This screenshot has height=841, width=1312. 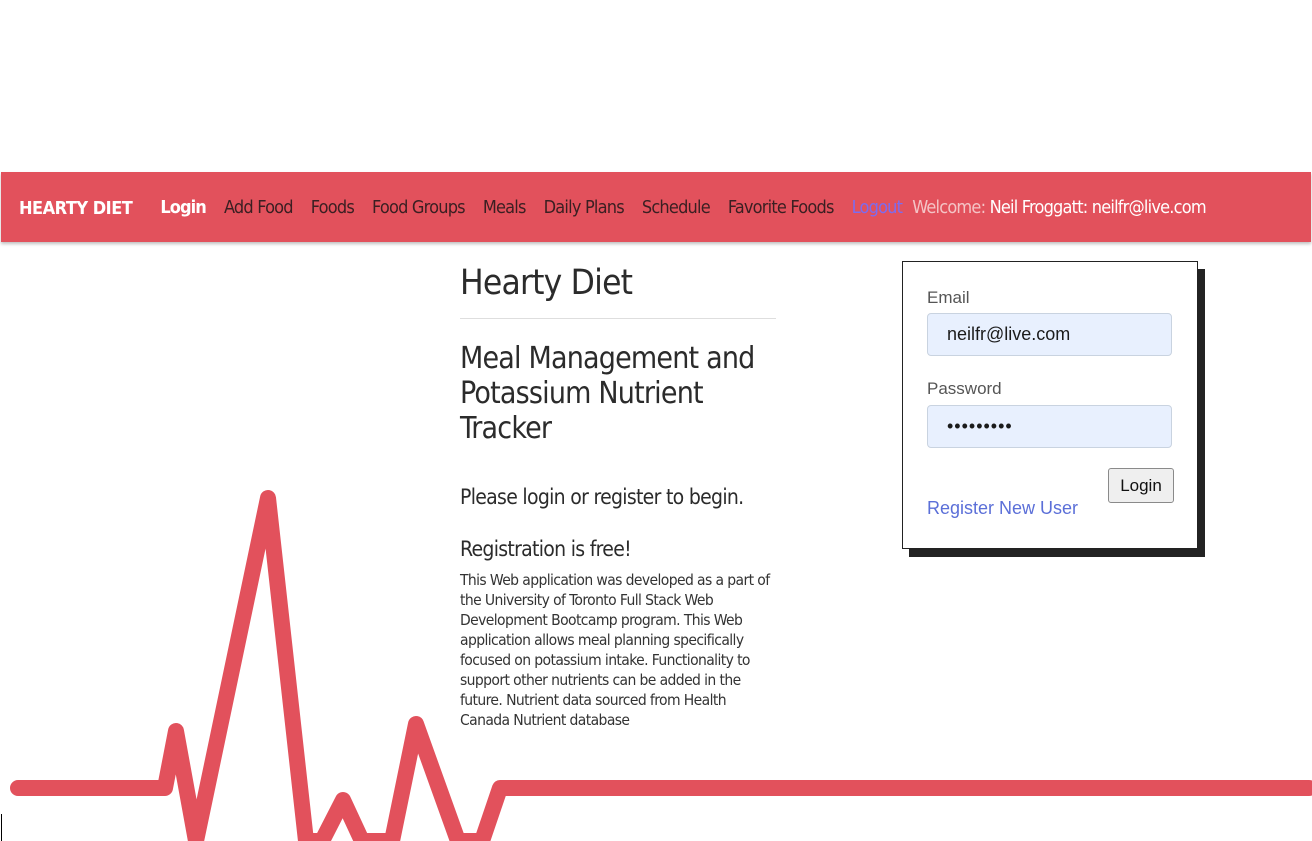 I want to click on login-form: Email Password Login Register New User, so click(x=1050, y=405).